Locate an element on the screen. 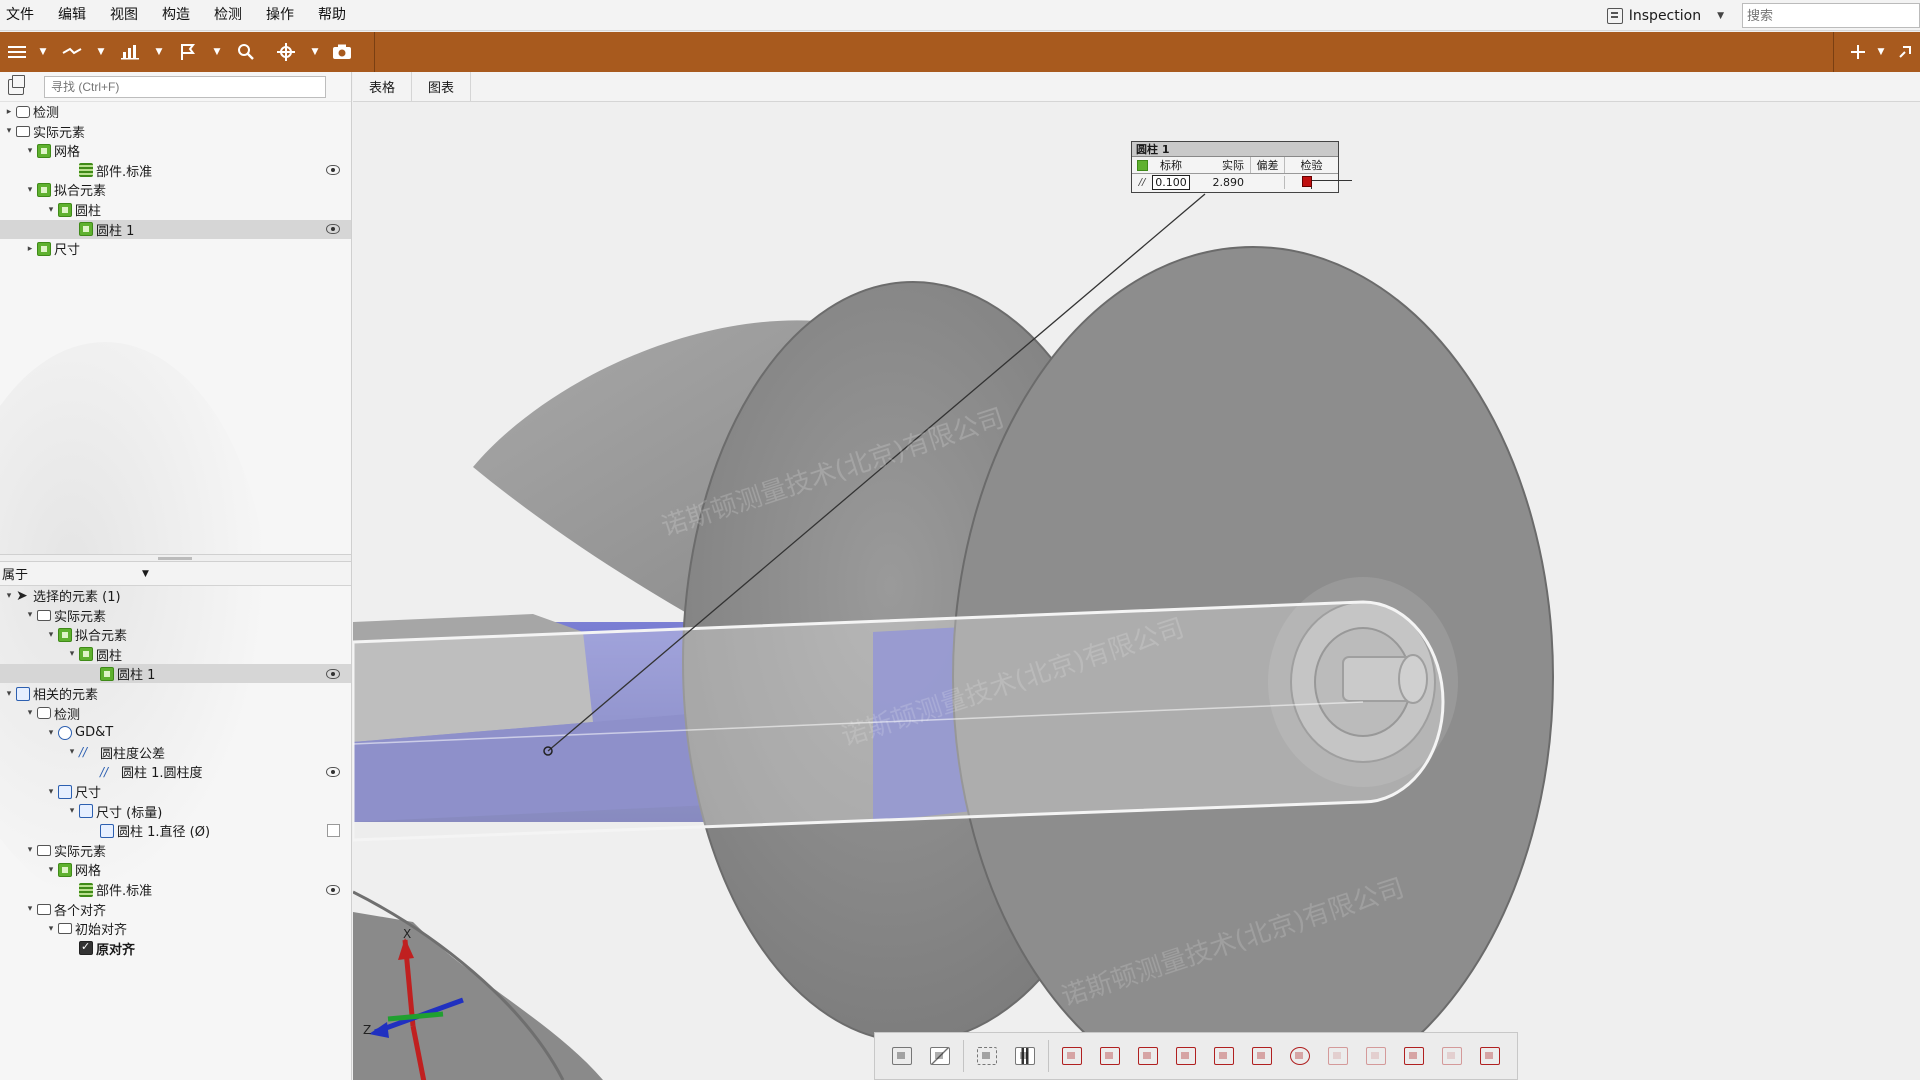 This screenshot has width=1920, height=1080. alignment-tool-button is located at coordinates (72, 52).